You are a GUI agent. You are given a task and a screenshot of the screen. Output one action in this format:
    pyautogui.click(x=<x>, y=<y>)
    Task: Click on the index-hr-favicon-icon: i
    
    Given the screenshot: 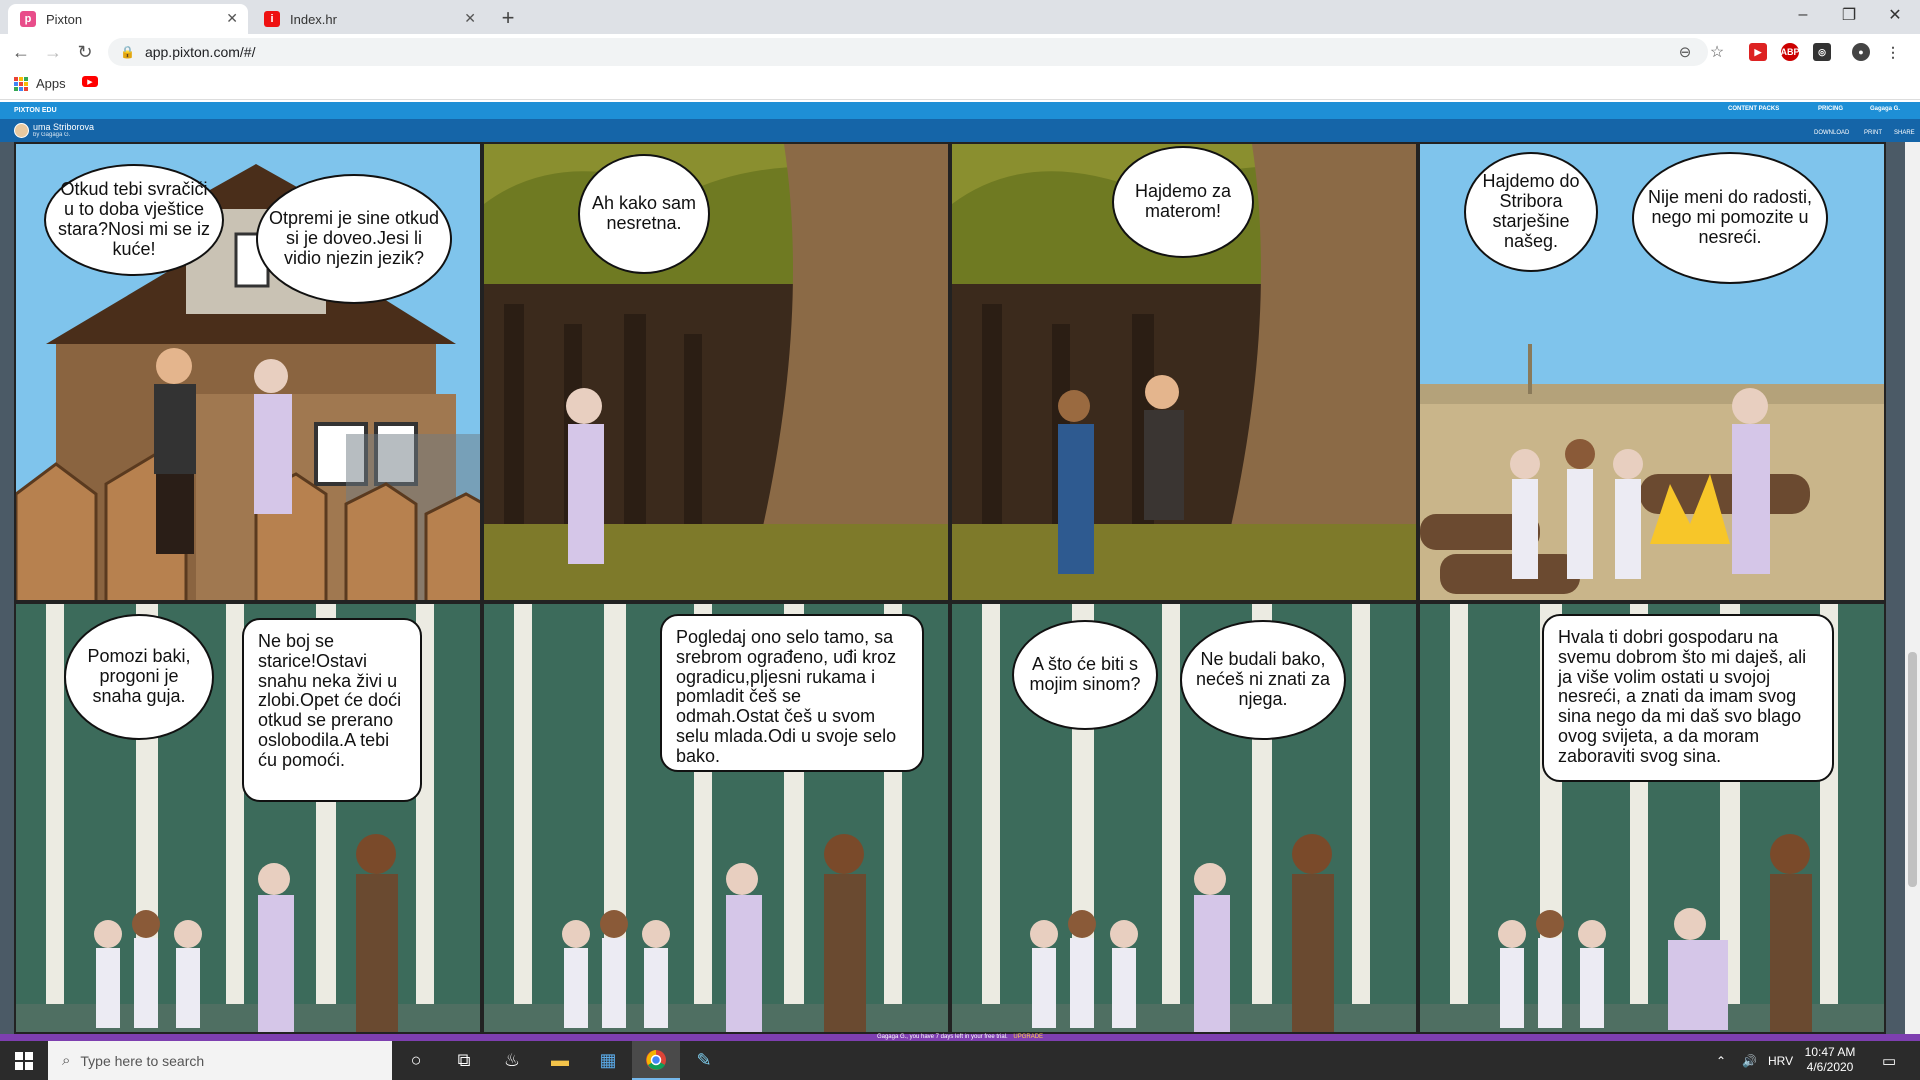 What is the action you would take?
    pyautogui.click(x=272, y=19)
    